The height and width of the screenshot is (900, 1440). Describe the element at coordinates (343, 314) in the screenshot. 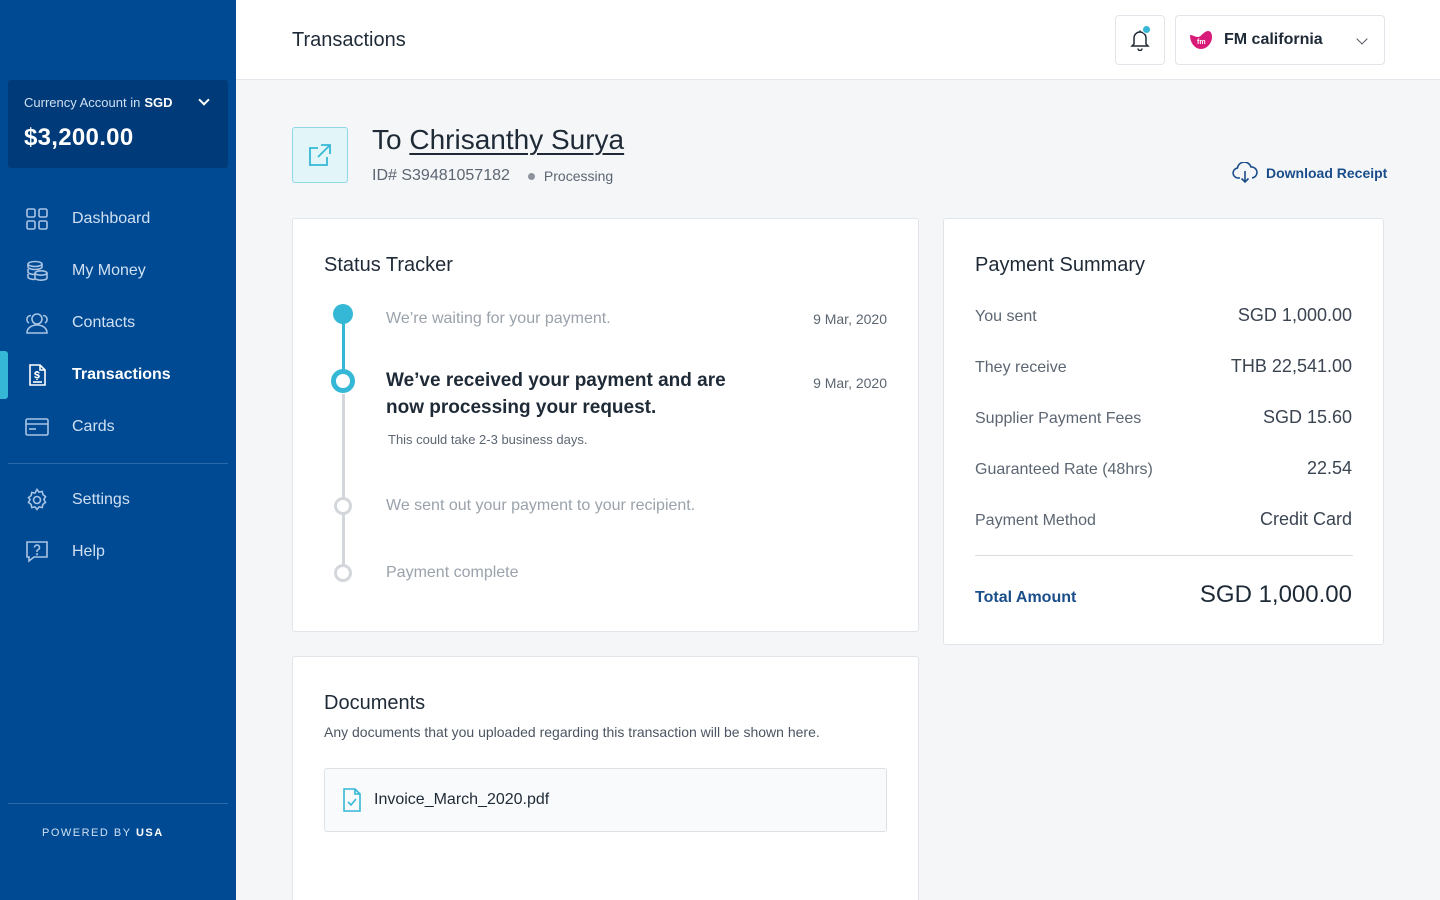

I see `step-done-icon` at that location.